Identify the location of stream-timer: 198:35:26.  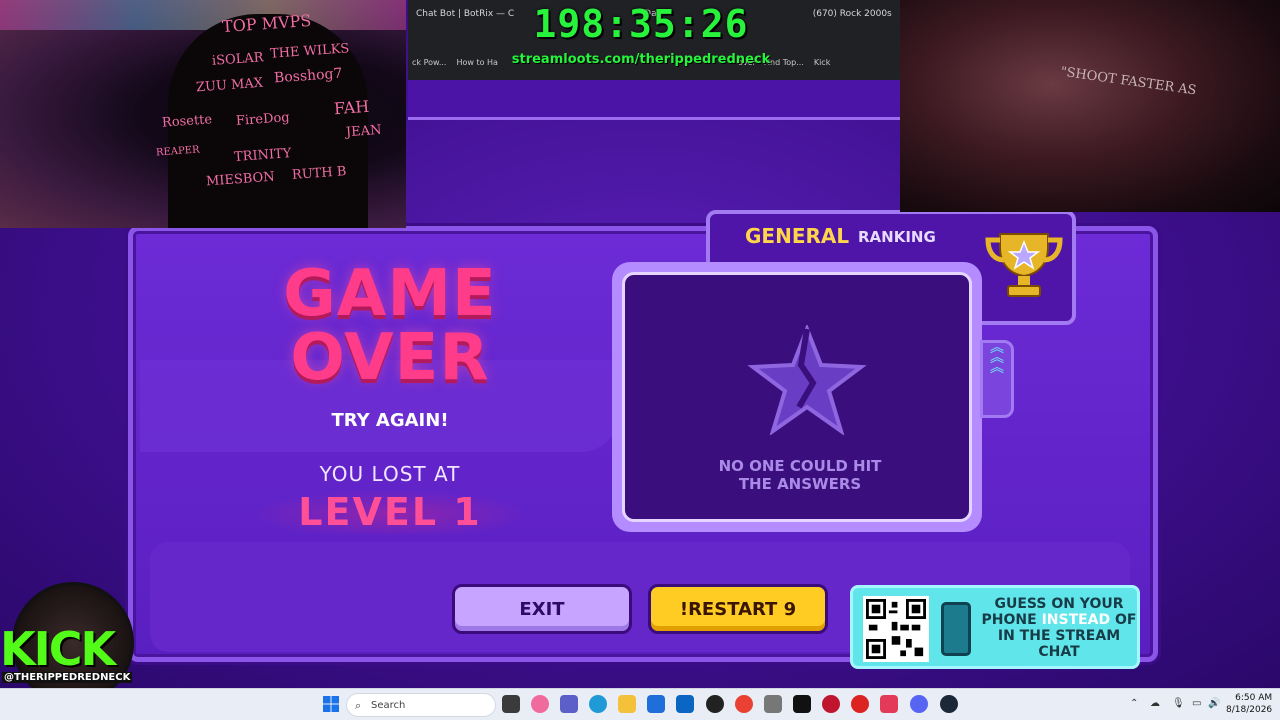
(641, 24).